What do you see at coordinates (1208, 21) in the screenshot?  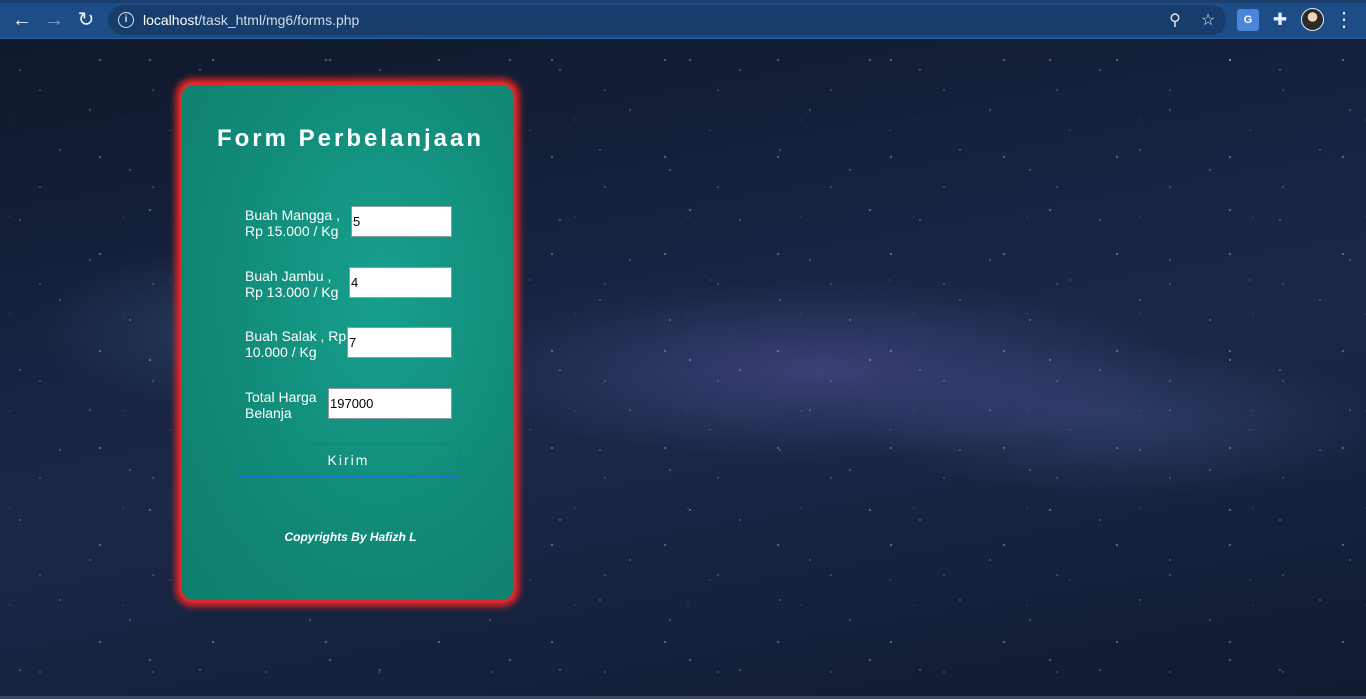 I see `bookmark-star-icon: ☆` at bounding box center [1208, 21].